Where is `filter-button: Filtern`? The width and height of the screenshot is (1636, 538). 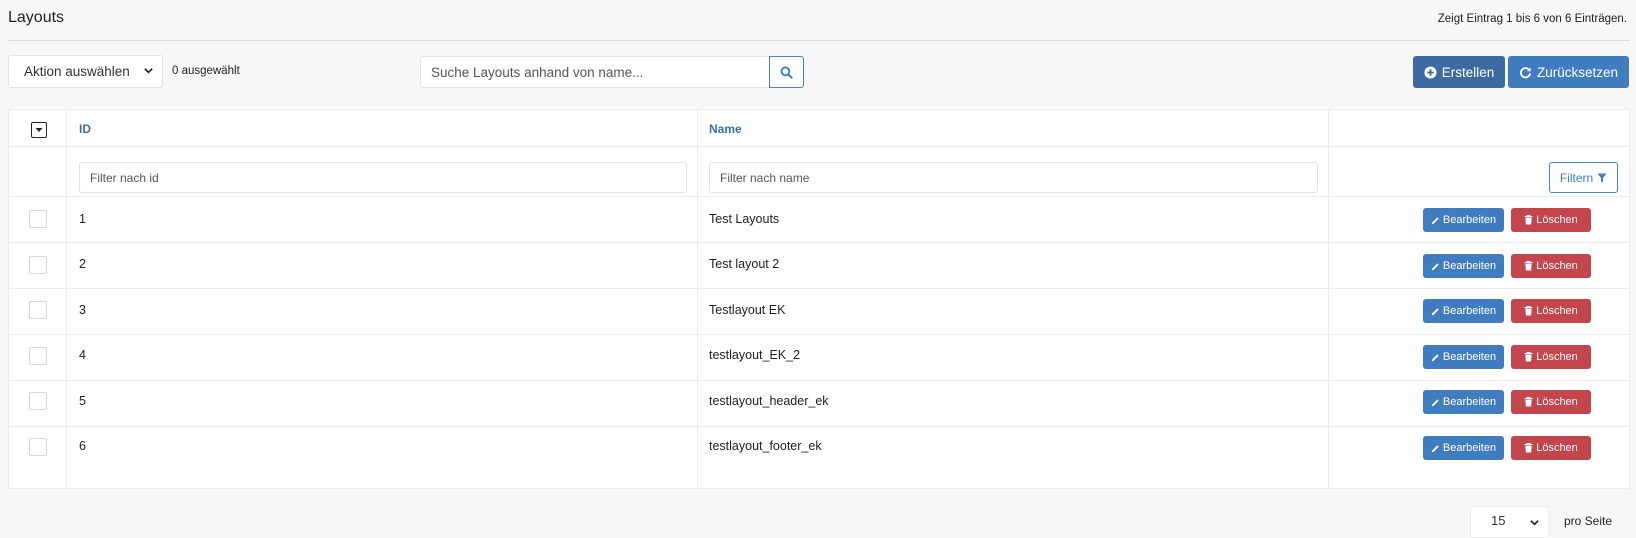
filter-button: Filtern is located at coordinates (1583, 177).